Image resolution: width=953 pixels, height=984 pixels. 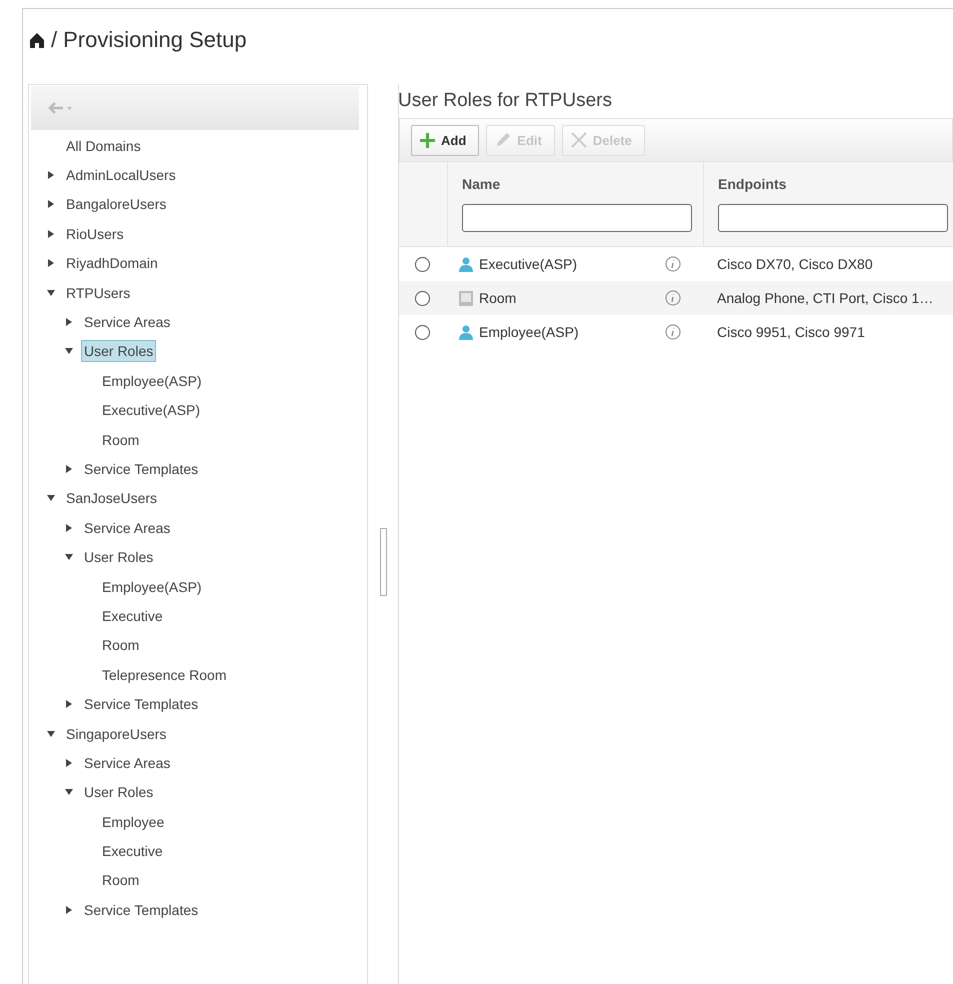 I want to click on tree-item: SanJoseUsers, so click(x=111, y=498).